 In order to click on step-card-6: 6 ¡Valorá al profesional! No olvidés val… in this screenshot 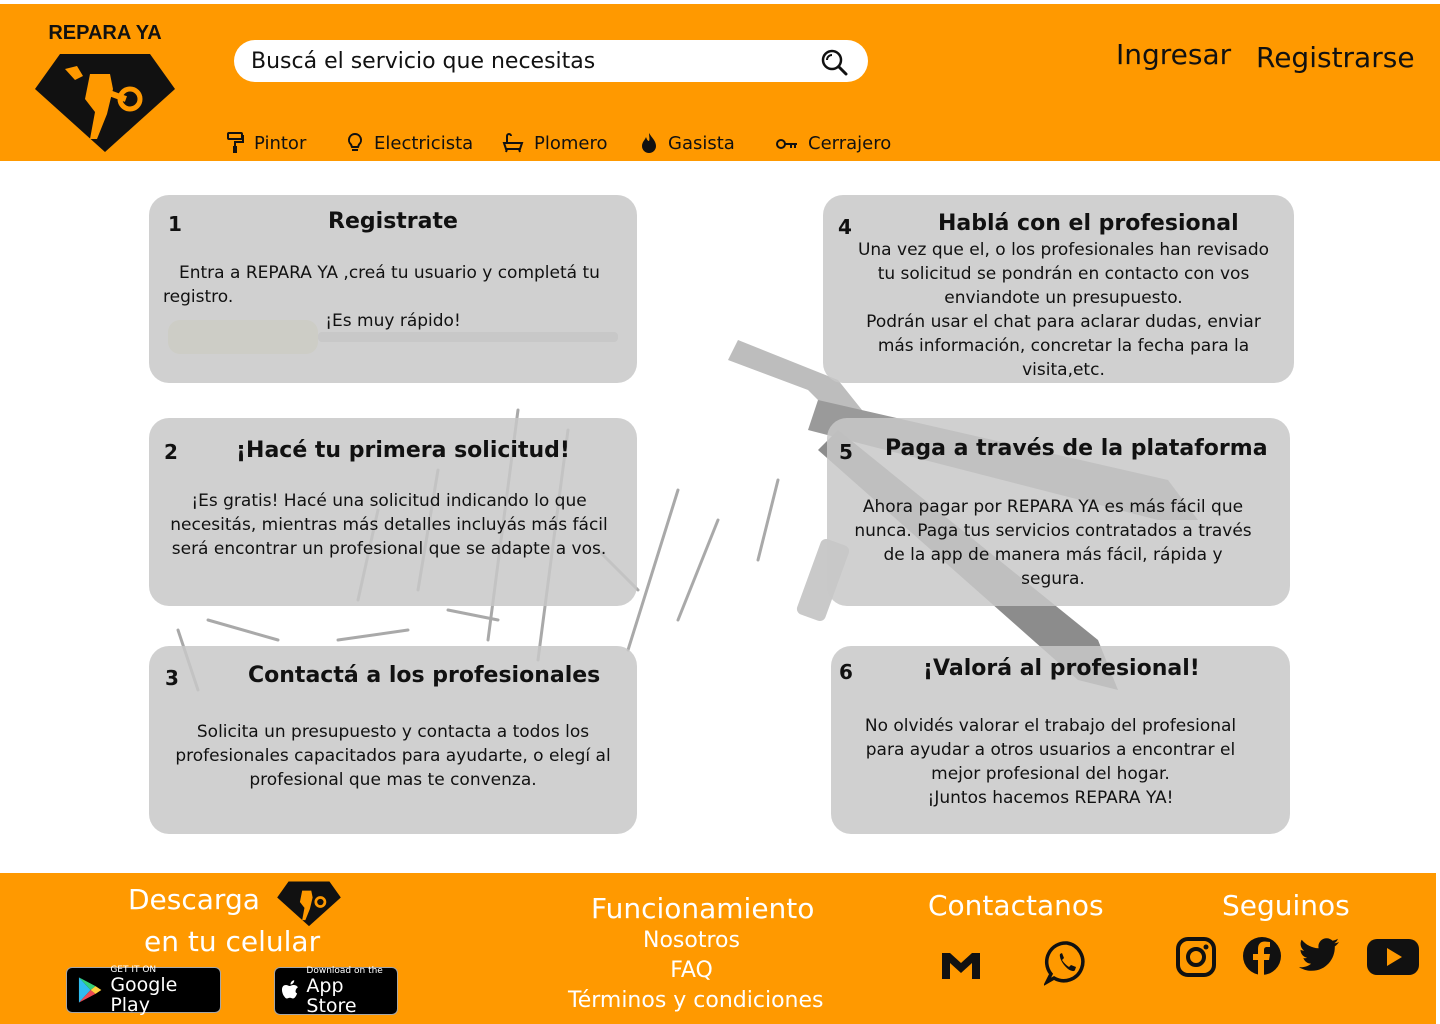, I will do `click(1060, 740)`.